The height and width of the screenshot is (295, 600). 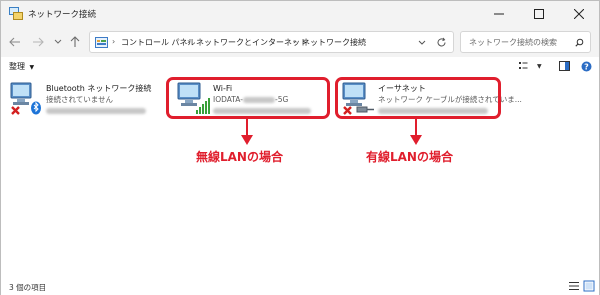 I want to click on address-history-chevron-icon, so click(x=422, y=43).